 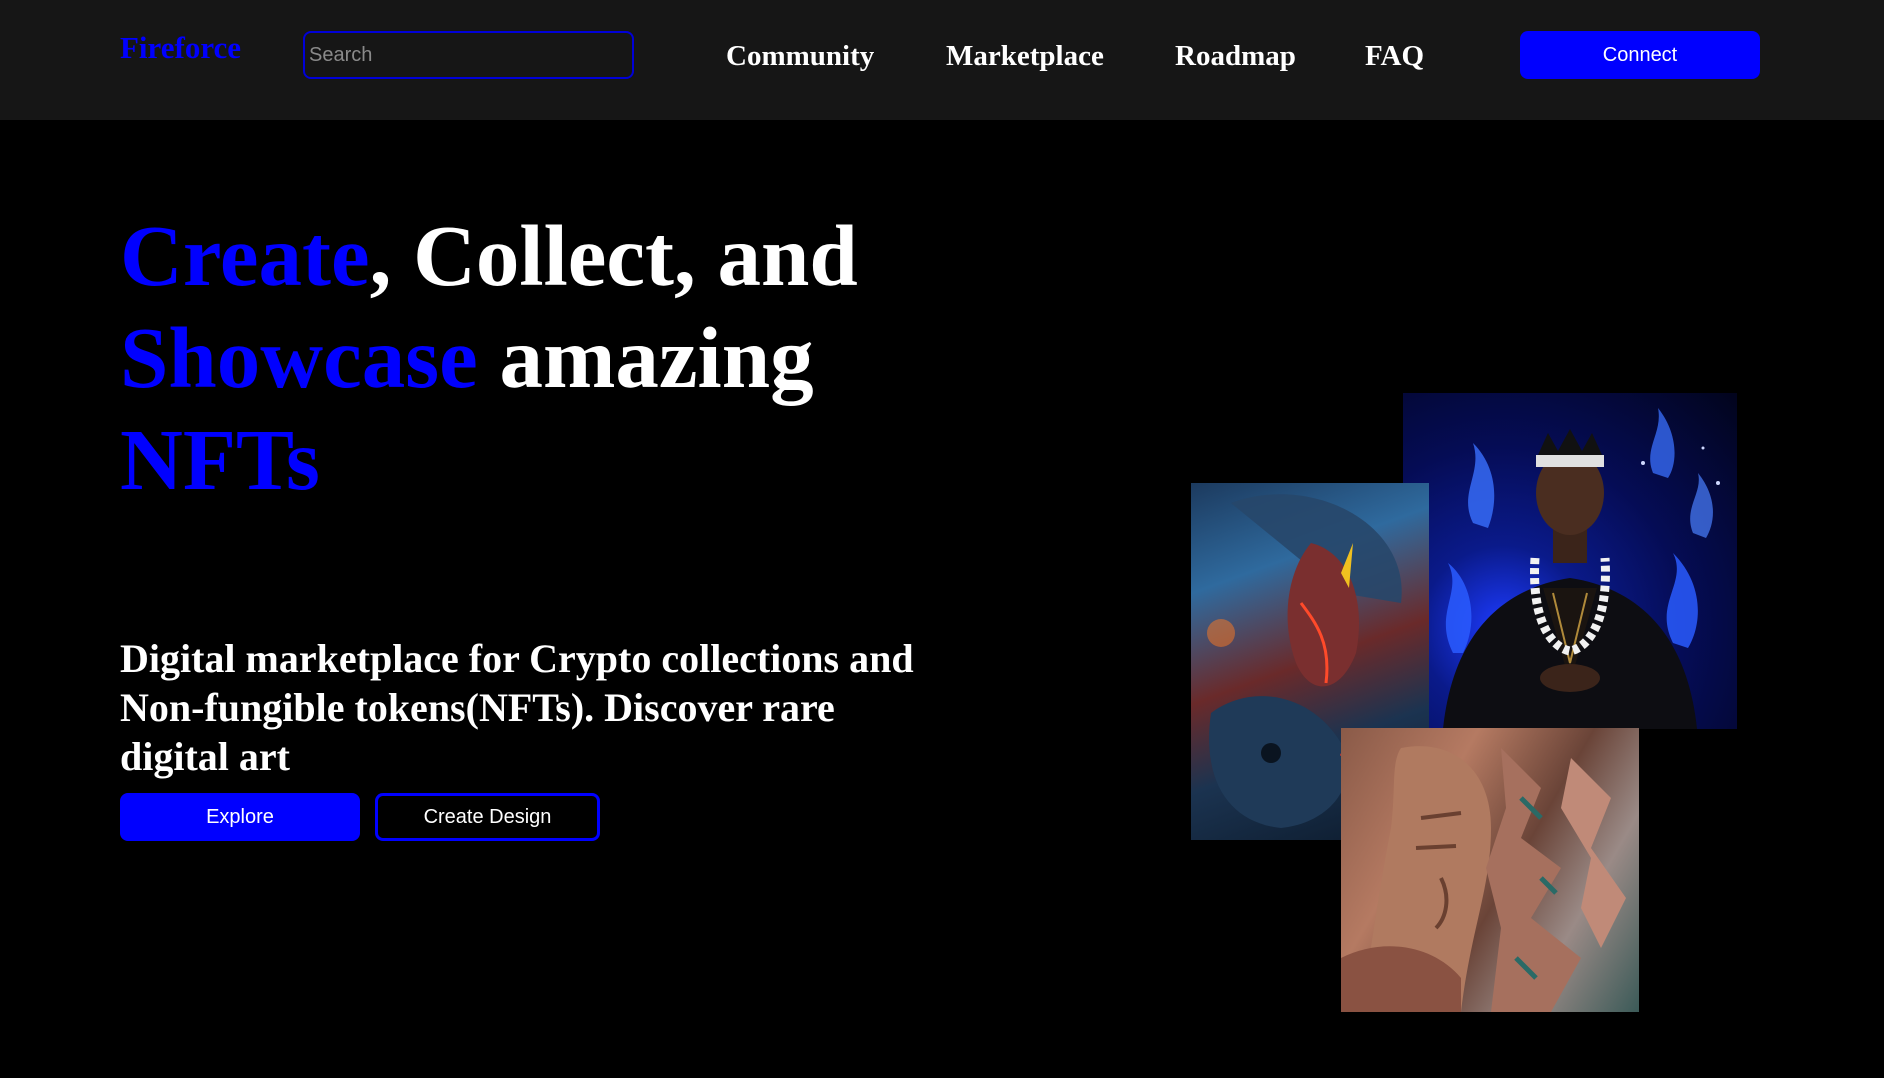 What do you see at coordinates (800, 56) in the screenshot?
I see `nav-link-community: Community` at bounding box center [800, 56].